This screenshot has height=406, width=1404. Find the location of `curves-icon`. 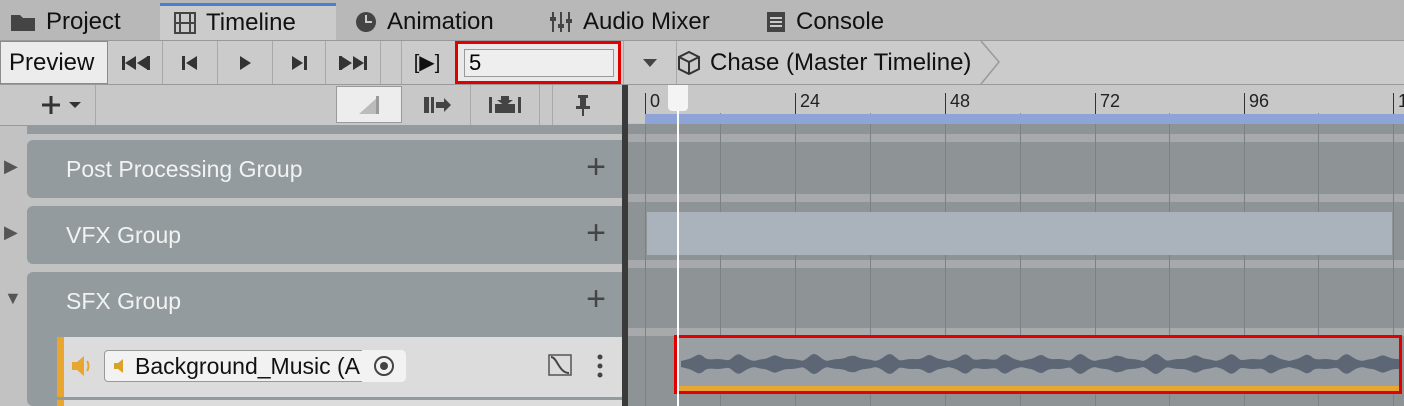

curves-icon is located at coordinates (560, 365).